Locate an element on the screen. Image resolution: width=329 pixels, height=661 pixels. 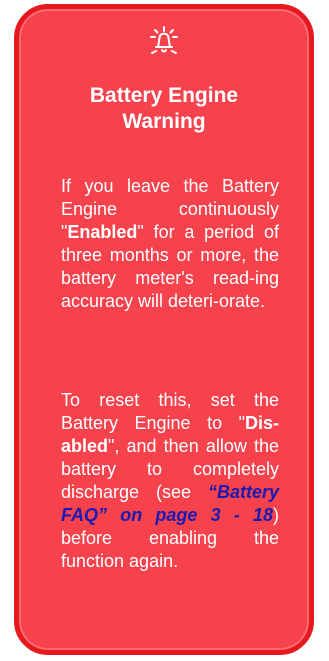
p1-enabled-bold: Enabled is located at coordinates (102, 232).